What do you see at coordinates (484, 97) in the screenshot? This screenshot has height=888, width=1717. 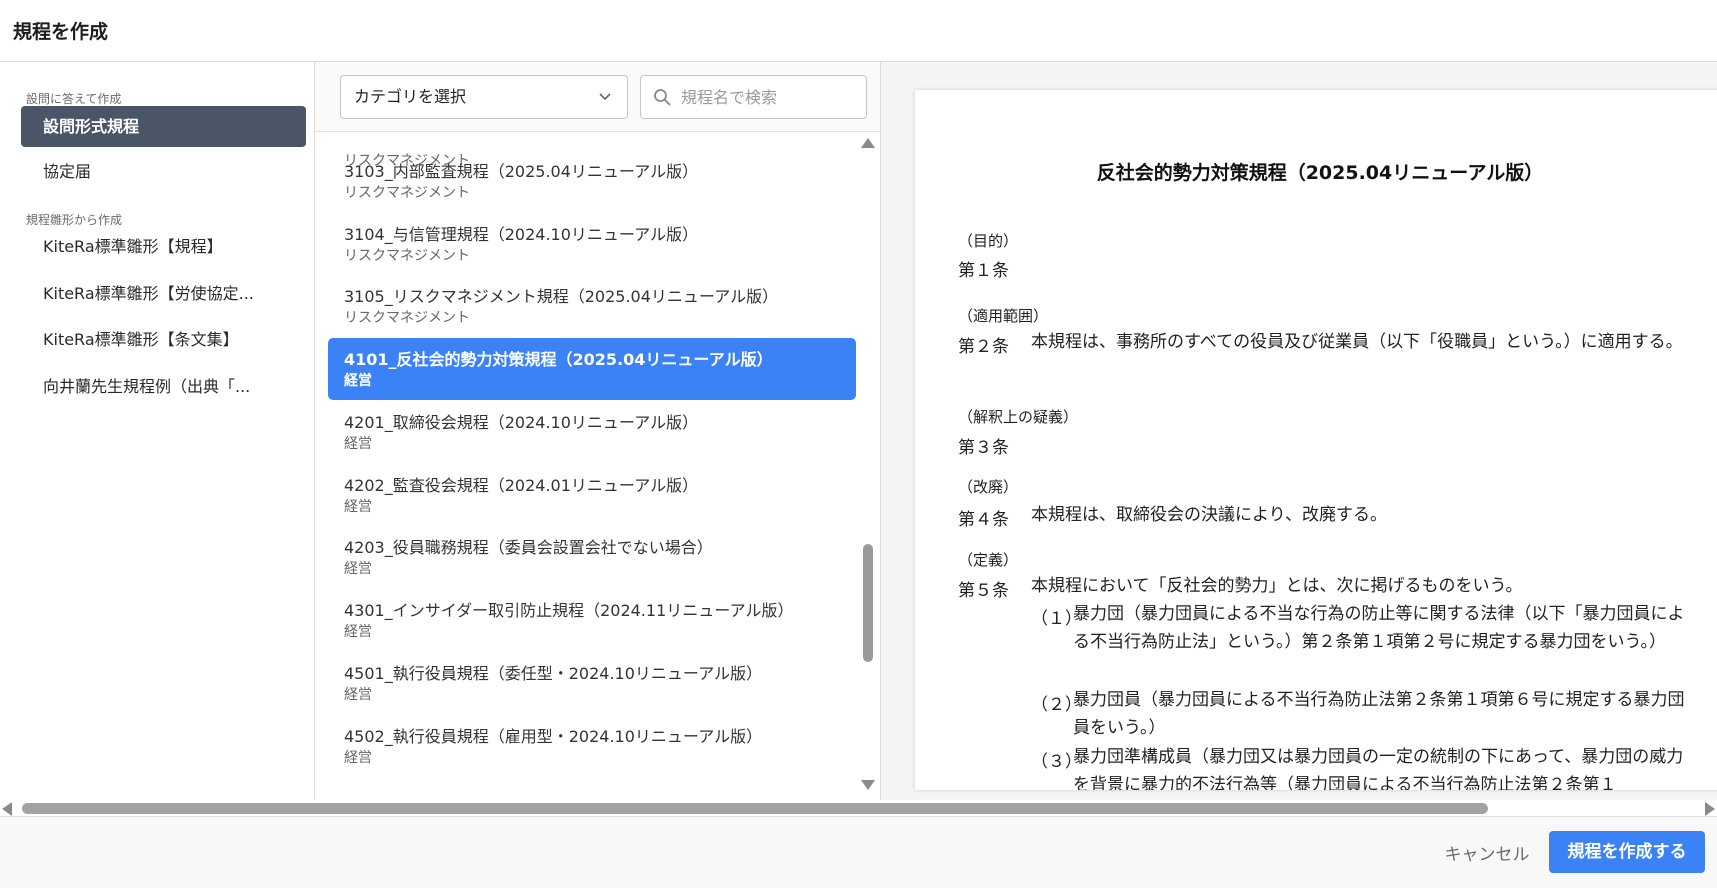 I see `category-select: カテゴリを選択` at bounding box center [484, 97].